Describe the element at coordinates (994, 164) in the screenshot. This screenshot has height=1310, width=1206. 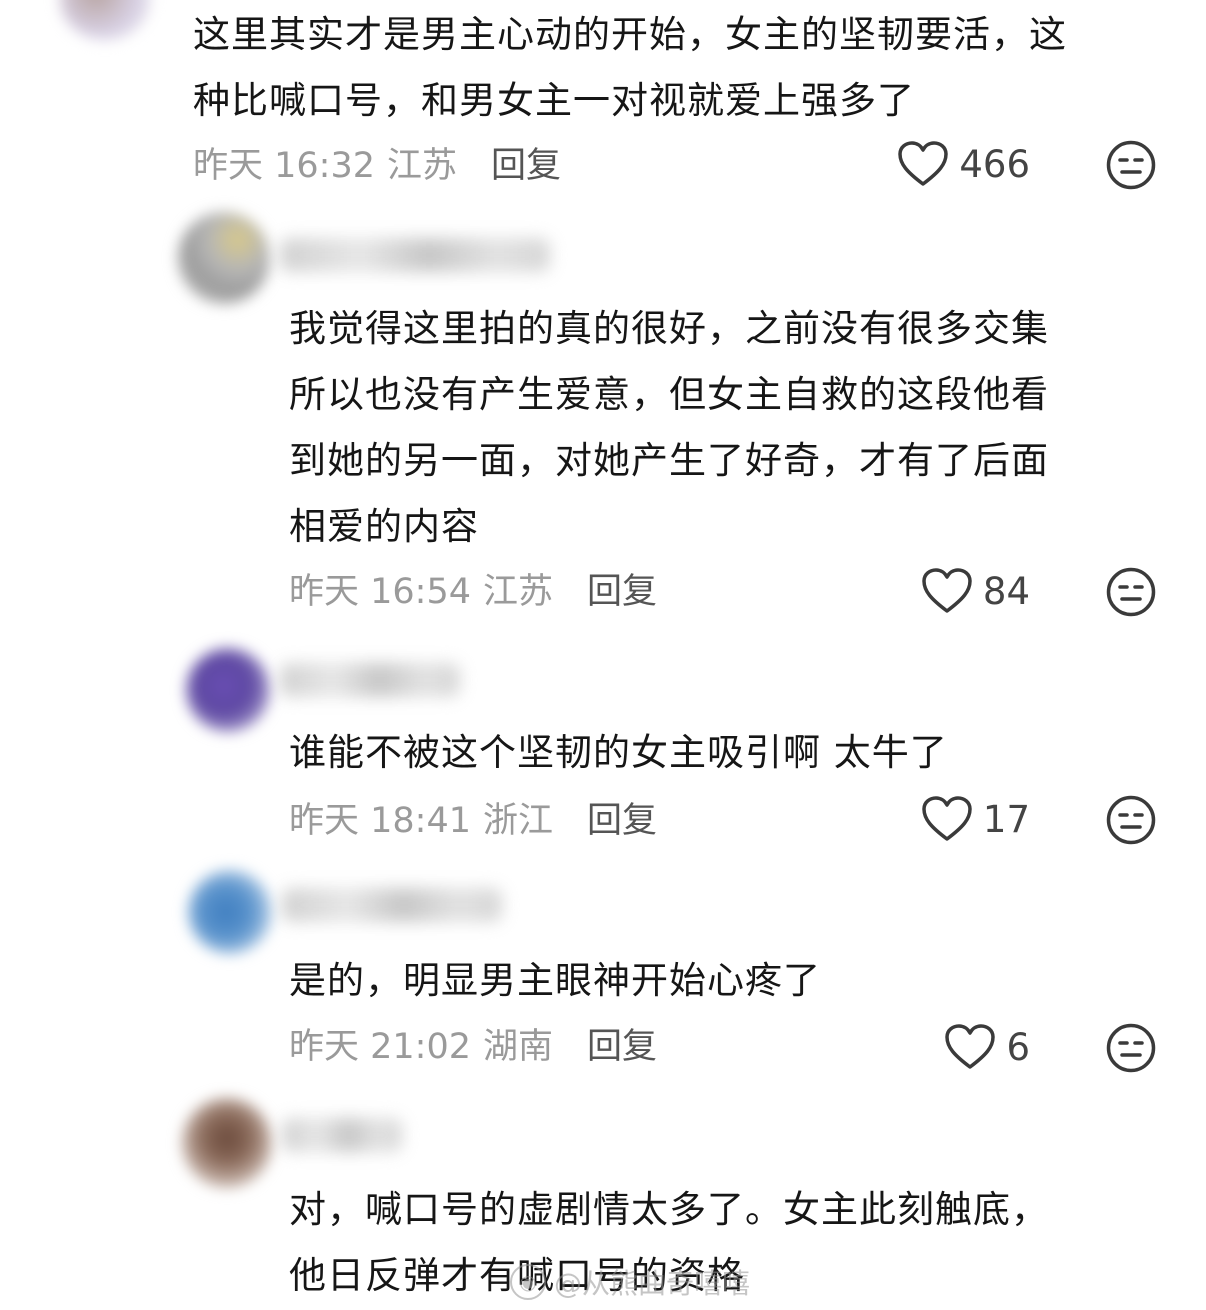
I see `like-count: 466` at that location.